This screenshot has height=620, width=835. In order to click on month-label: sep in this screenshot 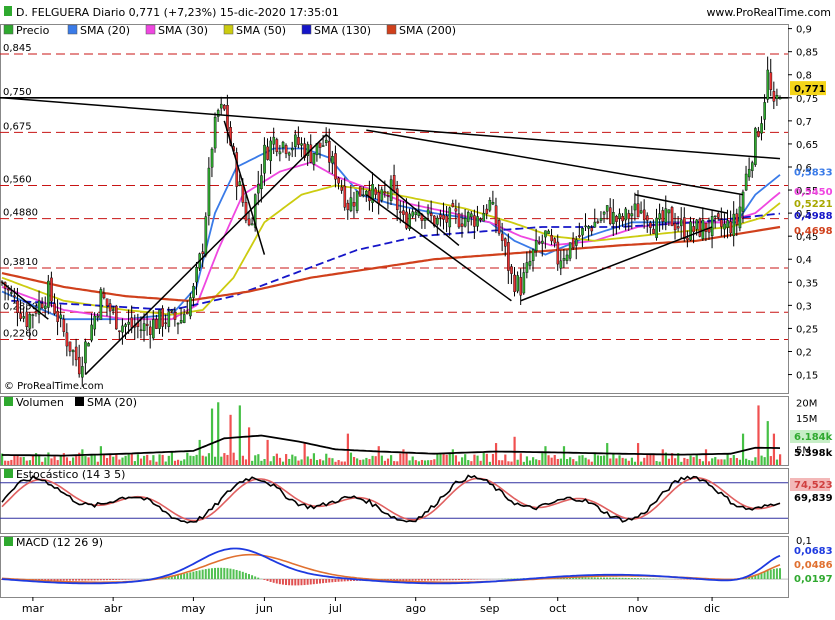, I will do `click(489, 608)`.